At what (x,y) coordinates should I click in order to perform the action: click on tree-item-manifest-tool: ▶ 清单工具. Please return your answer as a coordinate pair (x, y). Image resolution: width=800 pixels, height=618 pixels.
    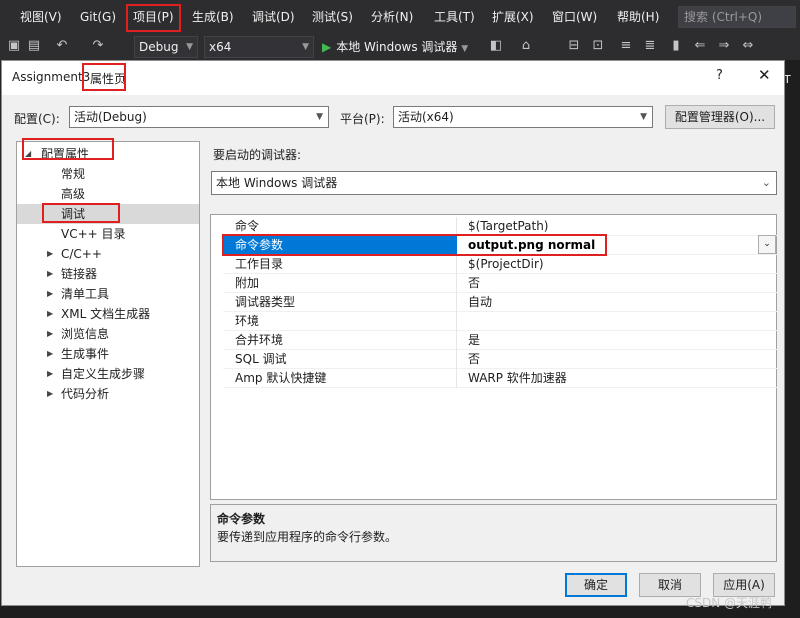
    Looking at the image, I should click on (108, 294).